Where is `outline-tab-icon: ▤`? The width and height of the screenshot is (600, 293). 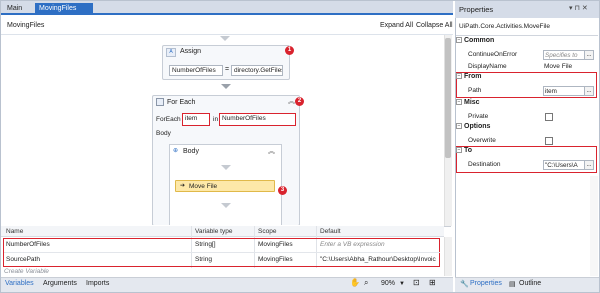
outline-tab-icon: ▤ is located at coordinates (512, 284).